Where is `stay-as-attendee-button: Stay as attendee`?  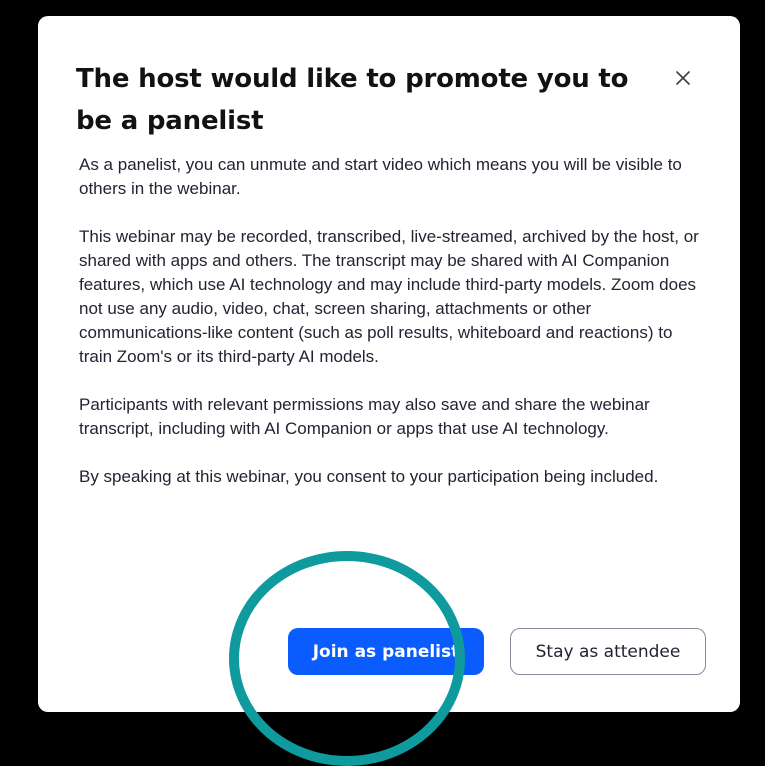 stay-as-attendee-button: Stay as attendee is located at coordinates (608, 651).